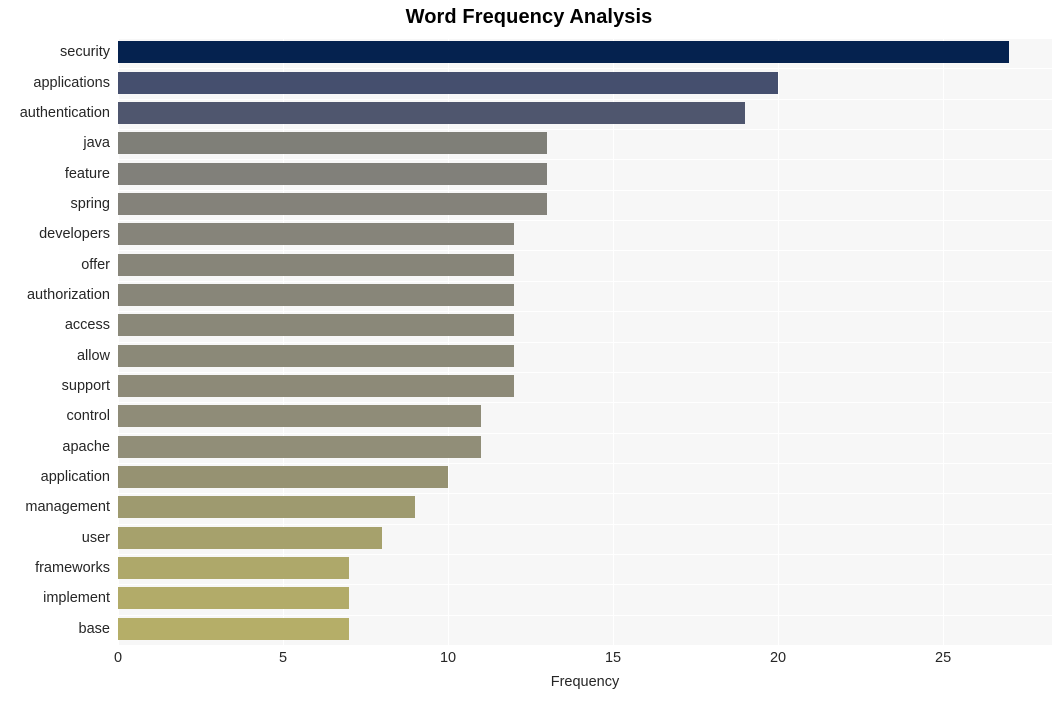 Image resolution: width=1058 pixels, height=701 pixels. Describe the element at coordinates (64, 112) in the screenshot. I see `y-tick-label: authentication` at that location.